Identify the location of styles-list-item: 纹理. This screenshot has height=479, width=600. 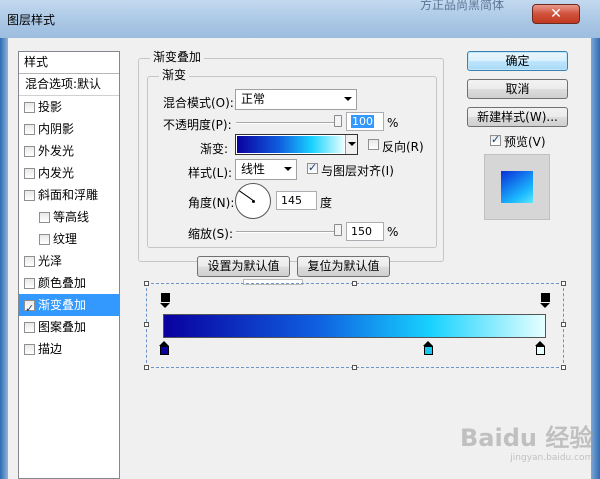
(69, 239).